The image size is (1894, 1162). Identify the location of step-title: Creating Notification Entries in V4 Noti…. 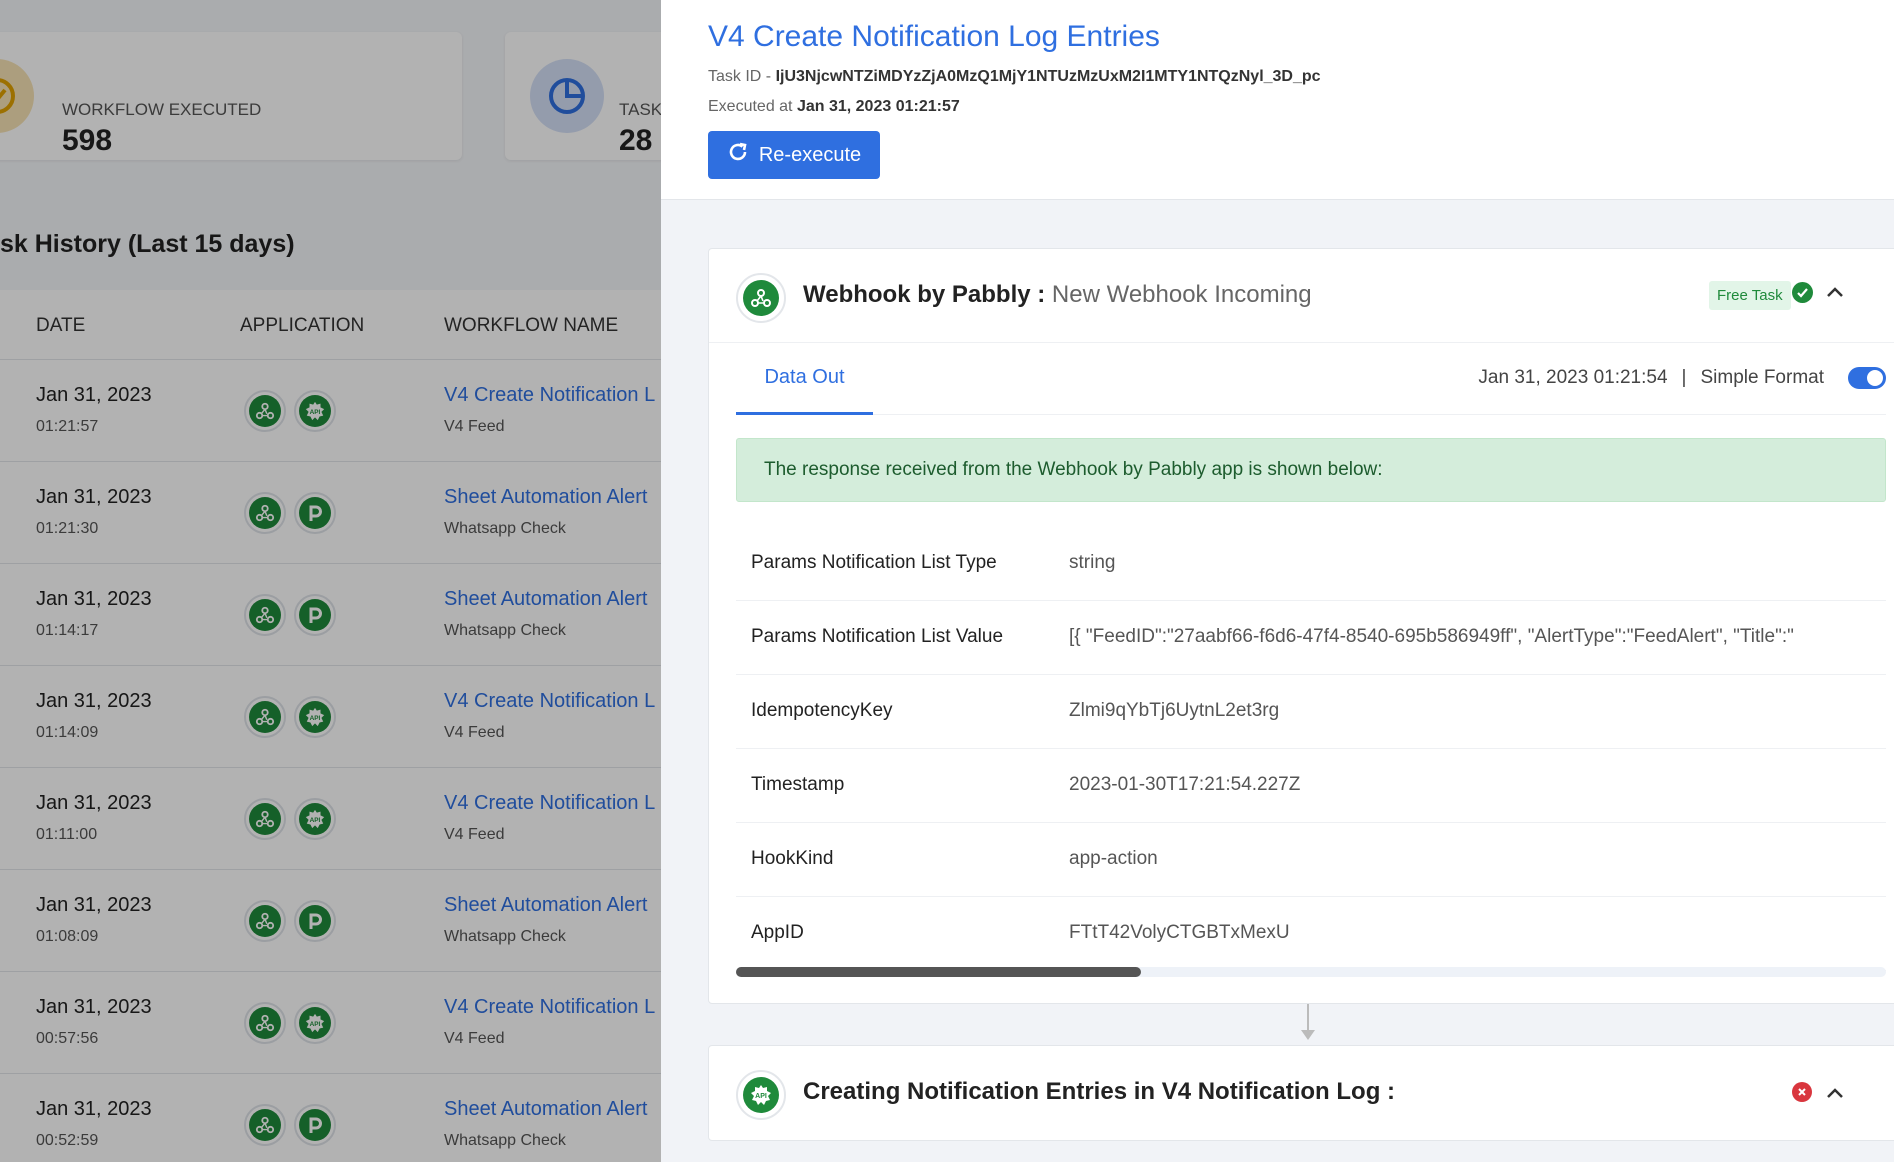
(1099, 1091).